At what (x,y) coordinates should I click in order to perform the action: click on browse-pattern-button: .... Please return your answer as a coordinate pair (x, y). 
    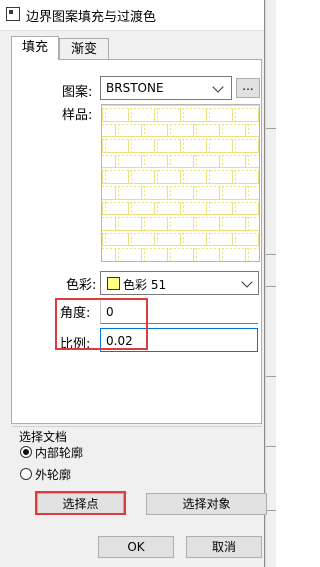
    Looking at the image, I should click on (248, 88).